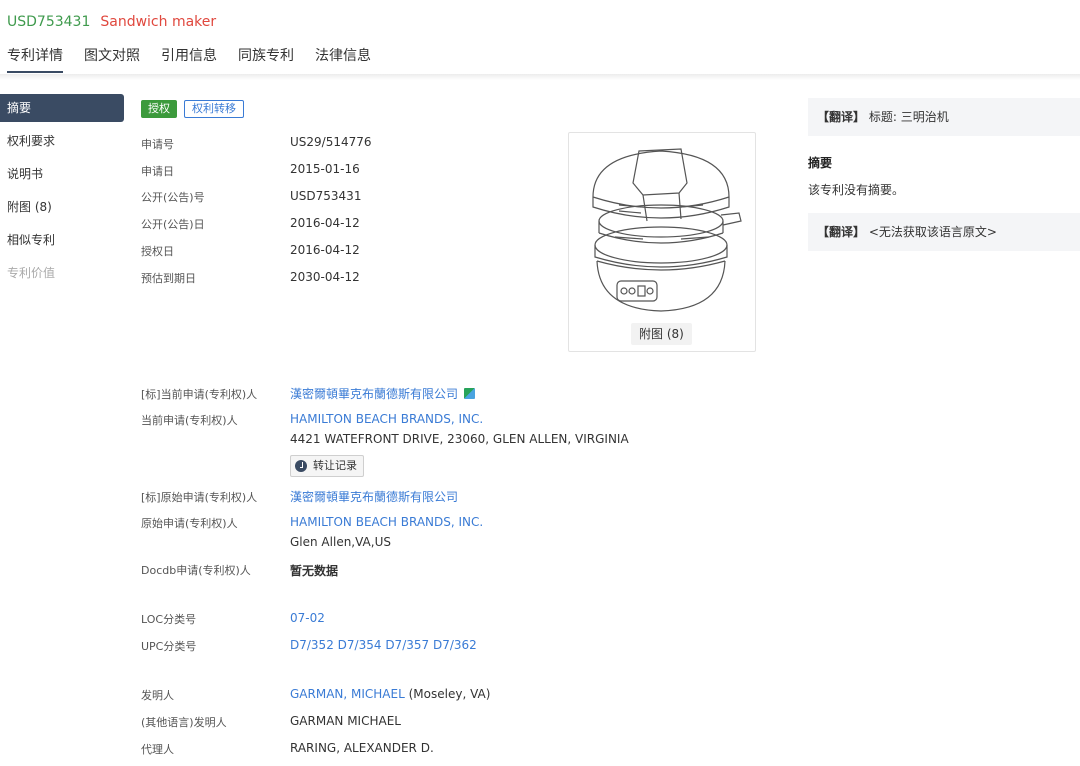 The width and height of the screenshot is (1080, 766). What do you see at coordinates (667, 230) in the screenshot?
I see `sandwich-maker-drawing` at bounding box center [667, 230].